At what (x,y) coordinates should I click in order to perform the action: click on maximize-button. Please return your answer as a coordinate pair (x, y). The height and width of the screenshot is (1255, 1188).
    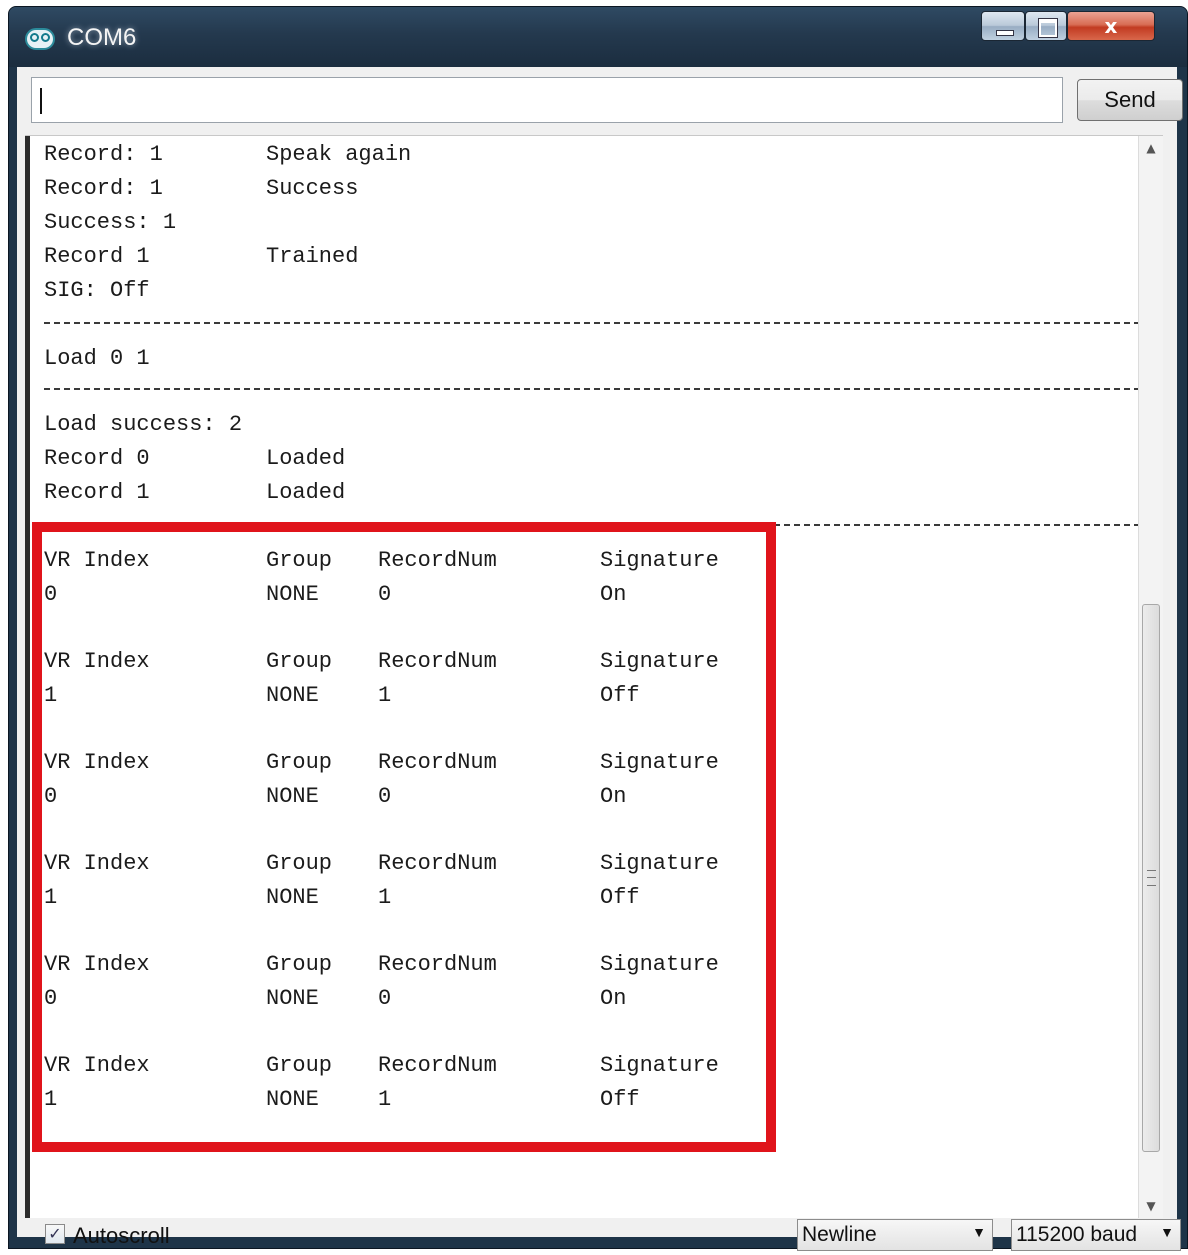
    Looking at the image, I should click on (1046, 26).